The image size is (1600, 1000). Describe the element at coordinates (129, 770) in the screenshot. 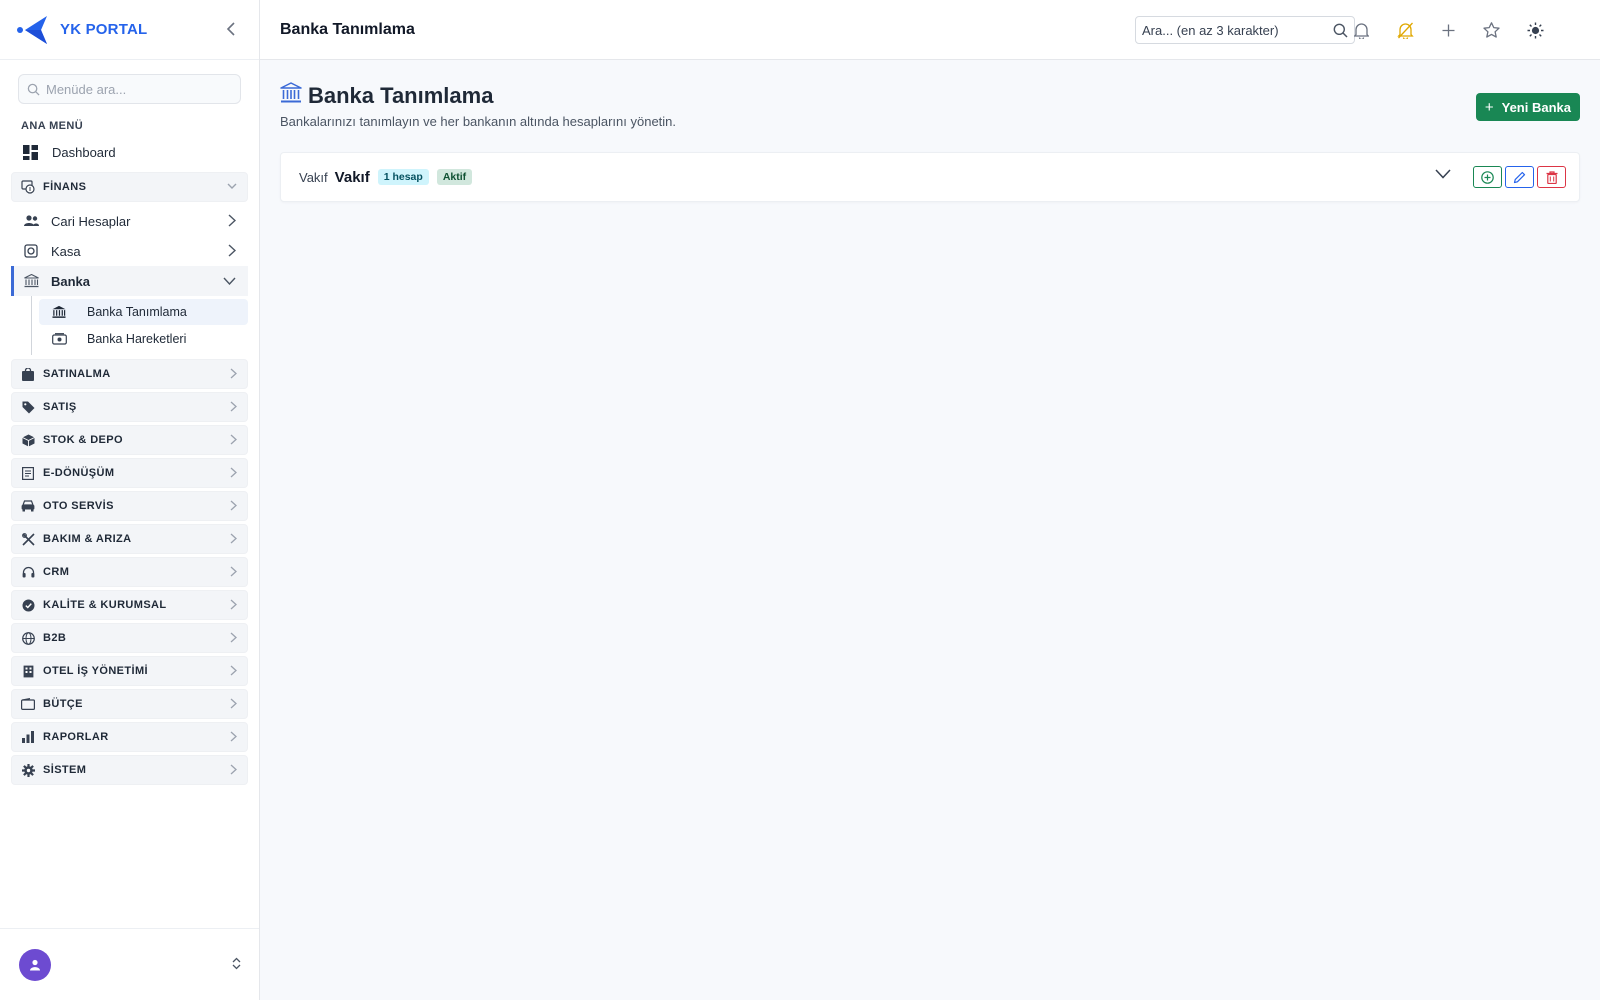

I see `sidebar-group-sistem: SİSTEM` at that location.